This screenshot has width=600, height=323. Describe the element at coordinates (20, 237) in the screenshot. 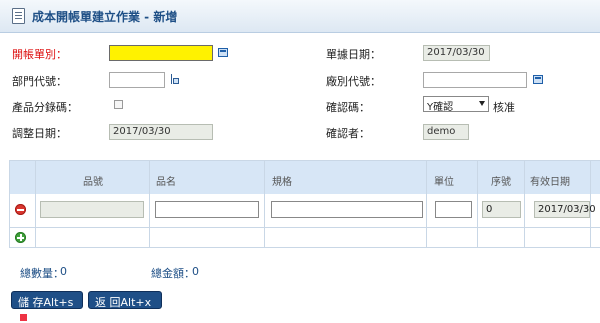

I see `add-row-icon` at that location.